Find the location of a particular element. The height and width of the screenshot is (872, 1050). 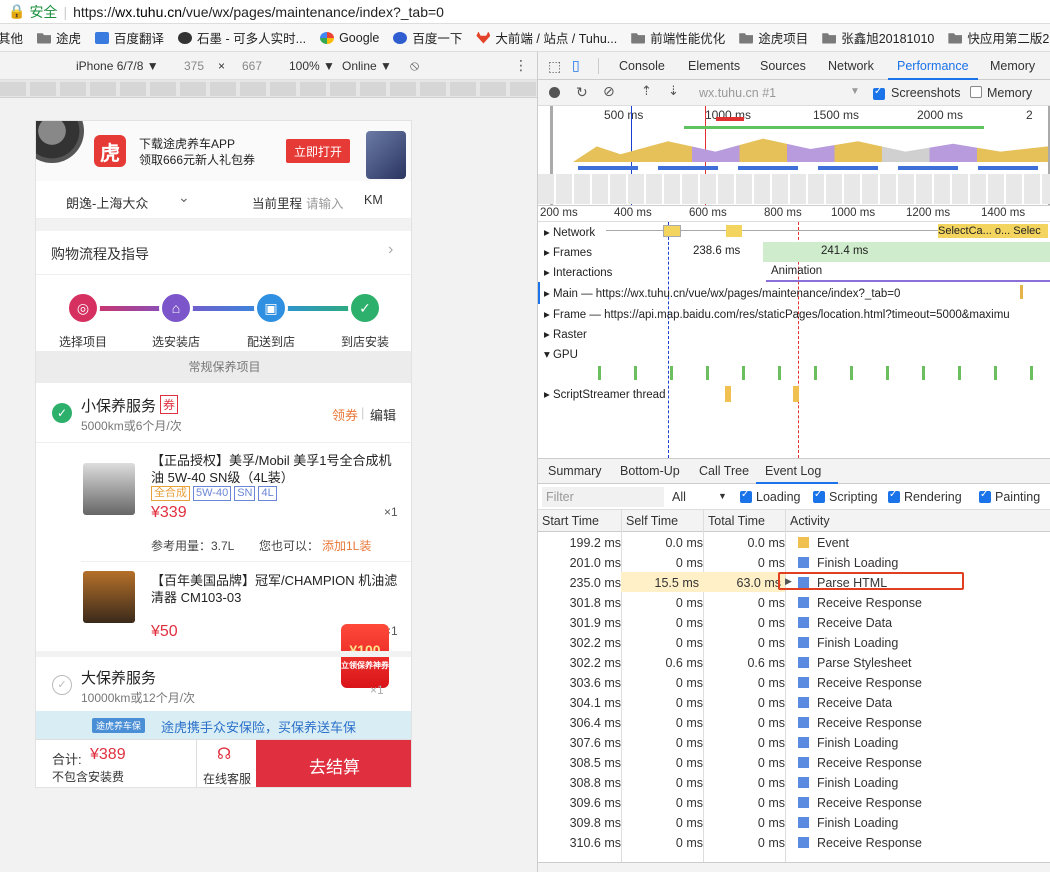

download-icon: ⇣ is located at coordinates (673, 91).